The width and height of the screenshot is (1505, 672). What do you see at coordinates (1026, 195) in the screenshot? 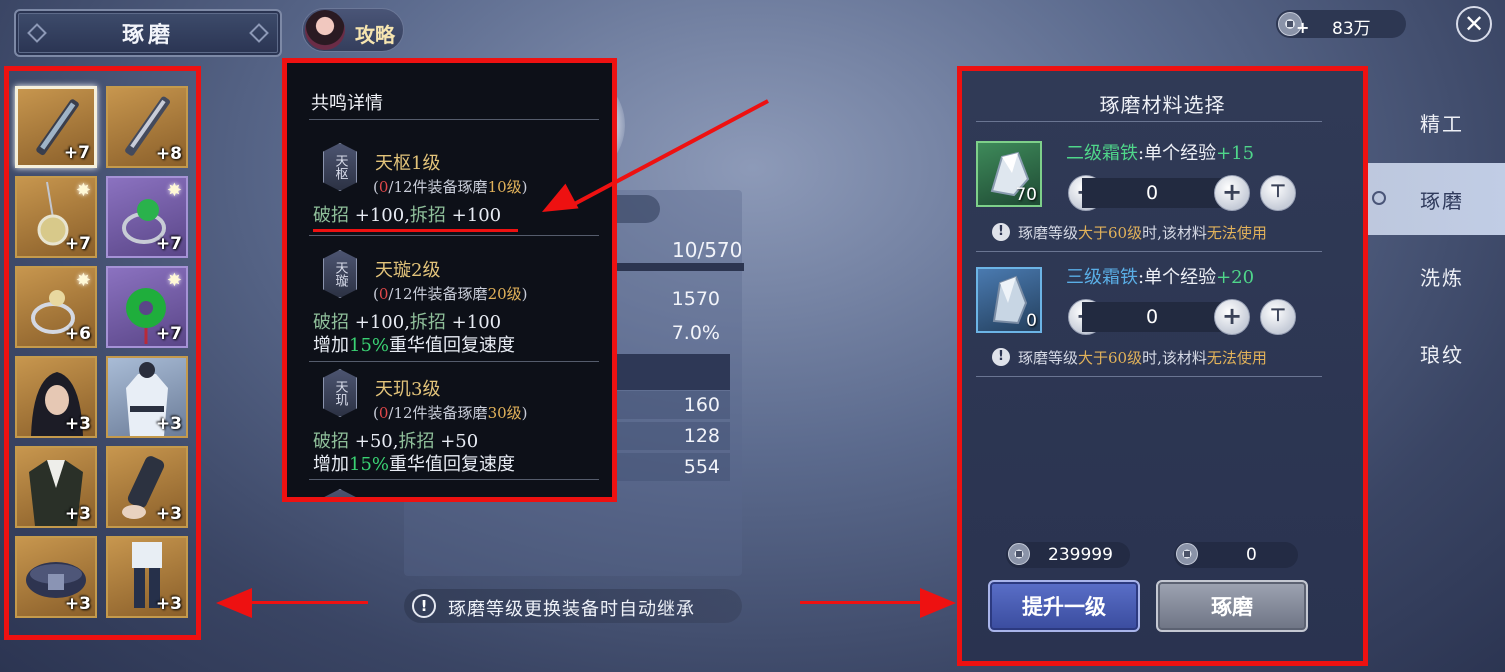
I see `material-count: 70` at bounding box center [1026, 195].